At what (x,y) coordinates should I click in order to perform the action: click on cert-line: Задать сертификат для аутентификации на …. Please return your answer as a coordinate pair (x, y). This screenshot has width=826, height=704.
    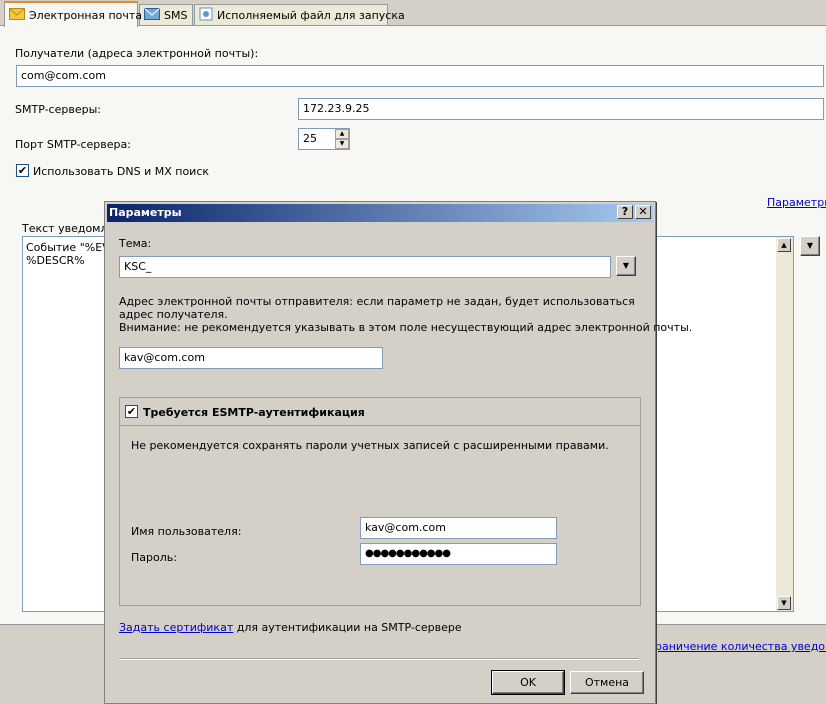
    Looking at the image, I should click on (290, 627).